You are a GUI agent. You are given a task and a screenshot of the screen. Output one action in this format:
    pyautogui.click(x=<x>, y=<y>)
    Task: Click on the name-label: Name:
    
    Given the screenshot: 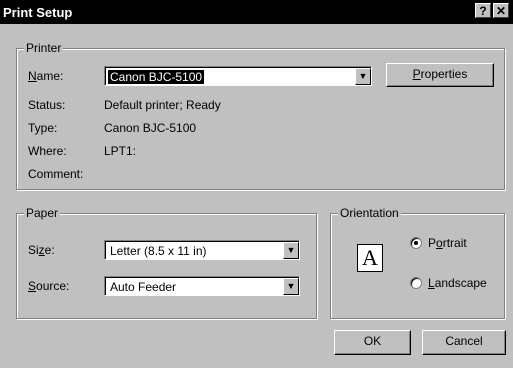 What is the action you would take?
    pyautogui.click(x=46, y=76)
    